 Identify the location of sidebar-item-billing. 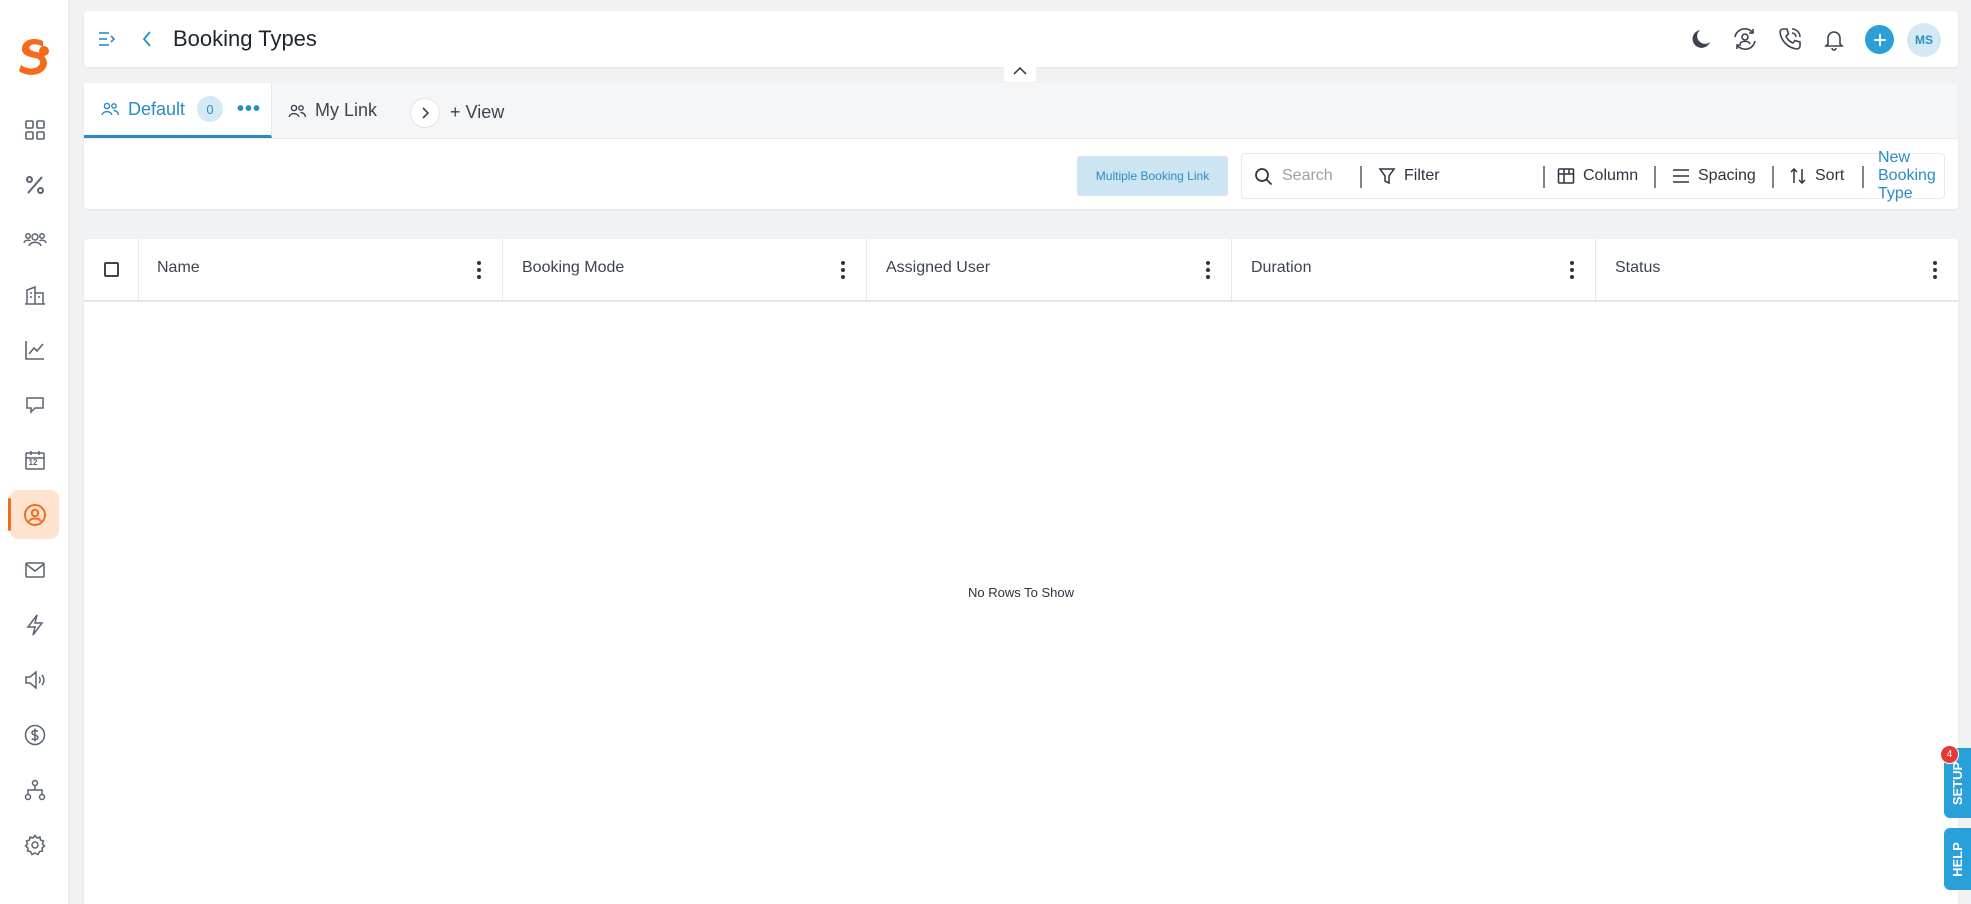
(34, 734).